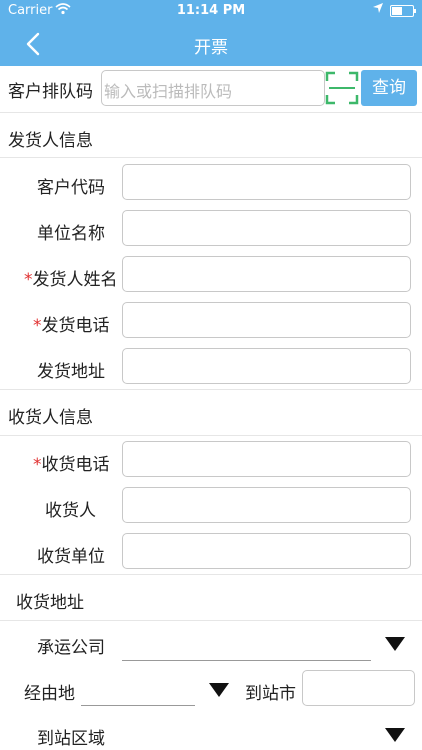 The image size is (422, 750). What do you see at coordinates (71, 372) in the screenshot?
I see `sender-address-label: 发货地址` at bounding box center [71, 372].